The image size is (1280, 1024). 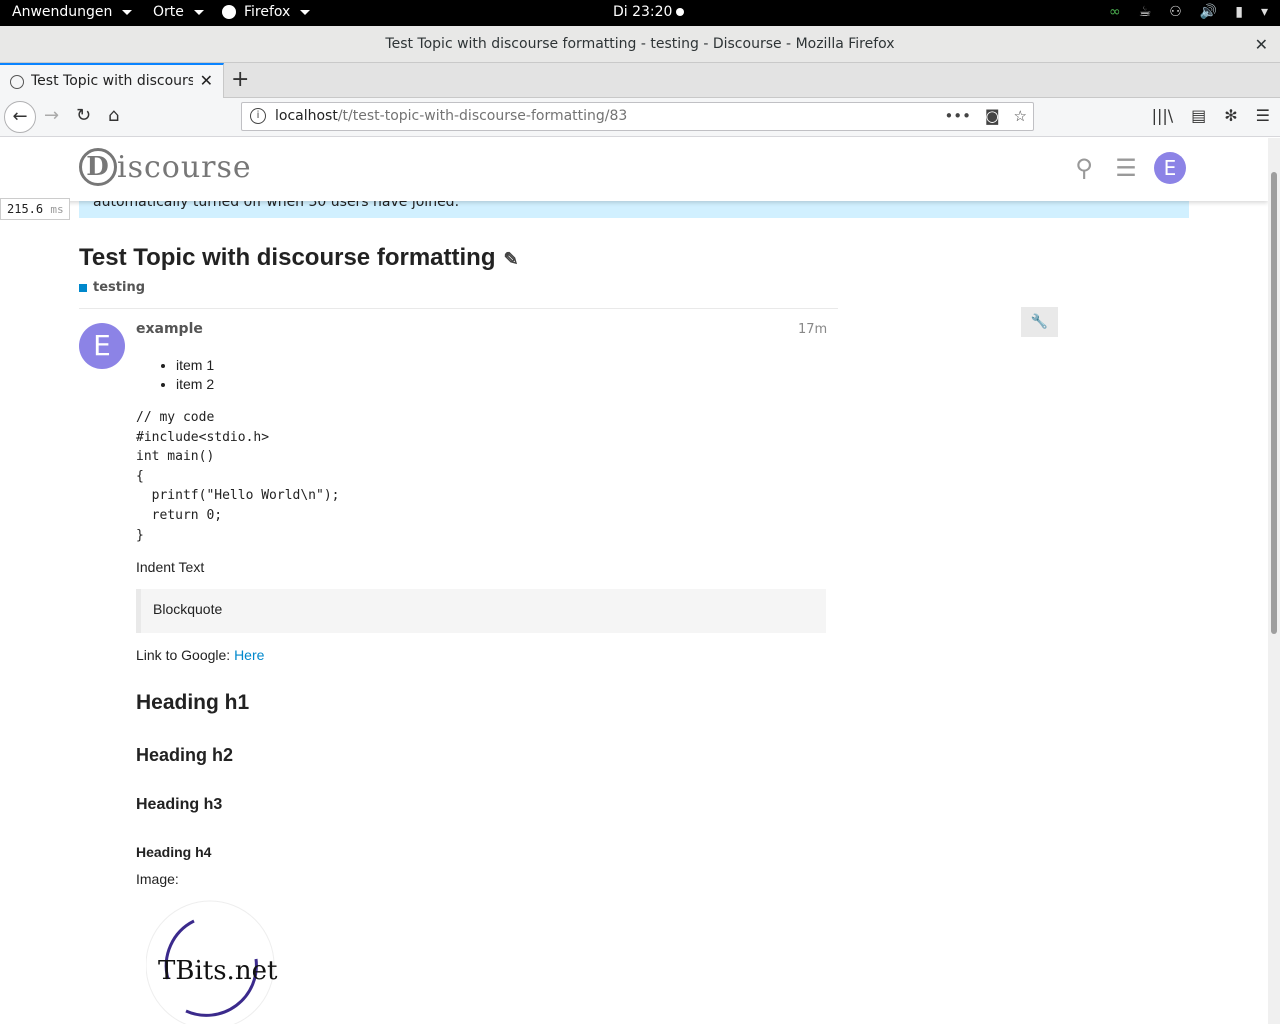 What do you see at coordinates (185, 655) in the screenshot?
I see `link-prefix: Link to Google:` at bounding box center [185, 655].